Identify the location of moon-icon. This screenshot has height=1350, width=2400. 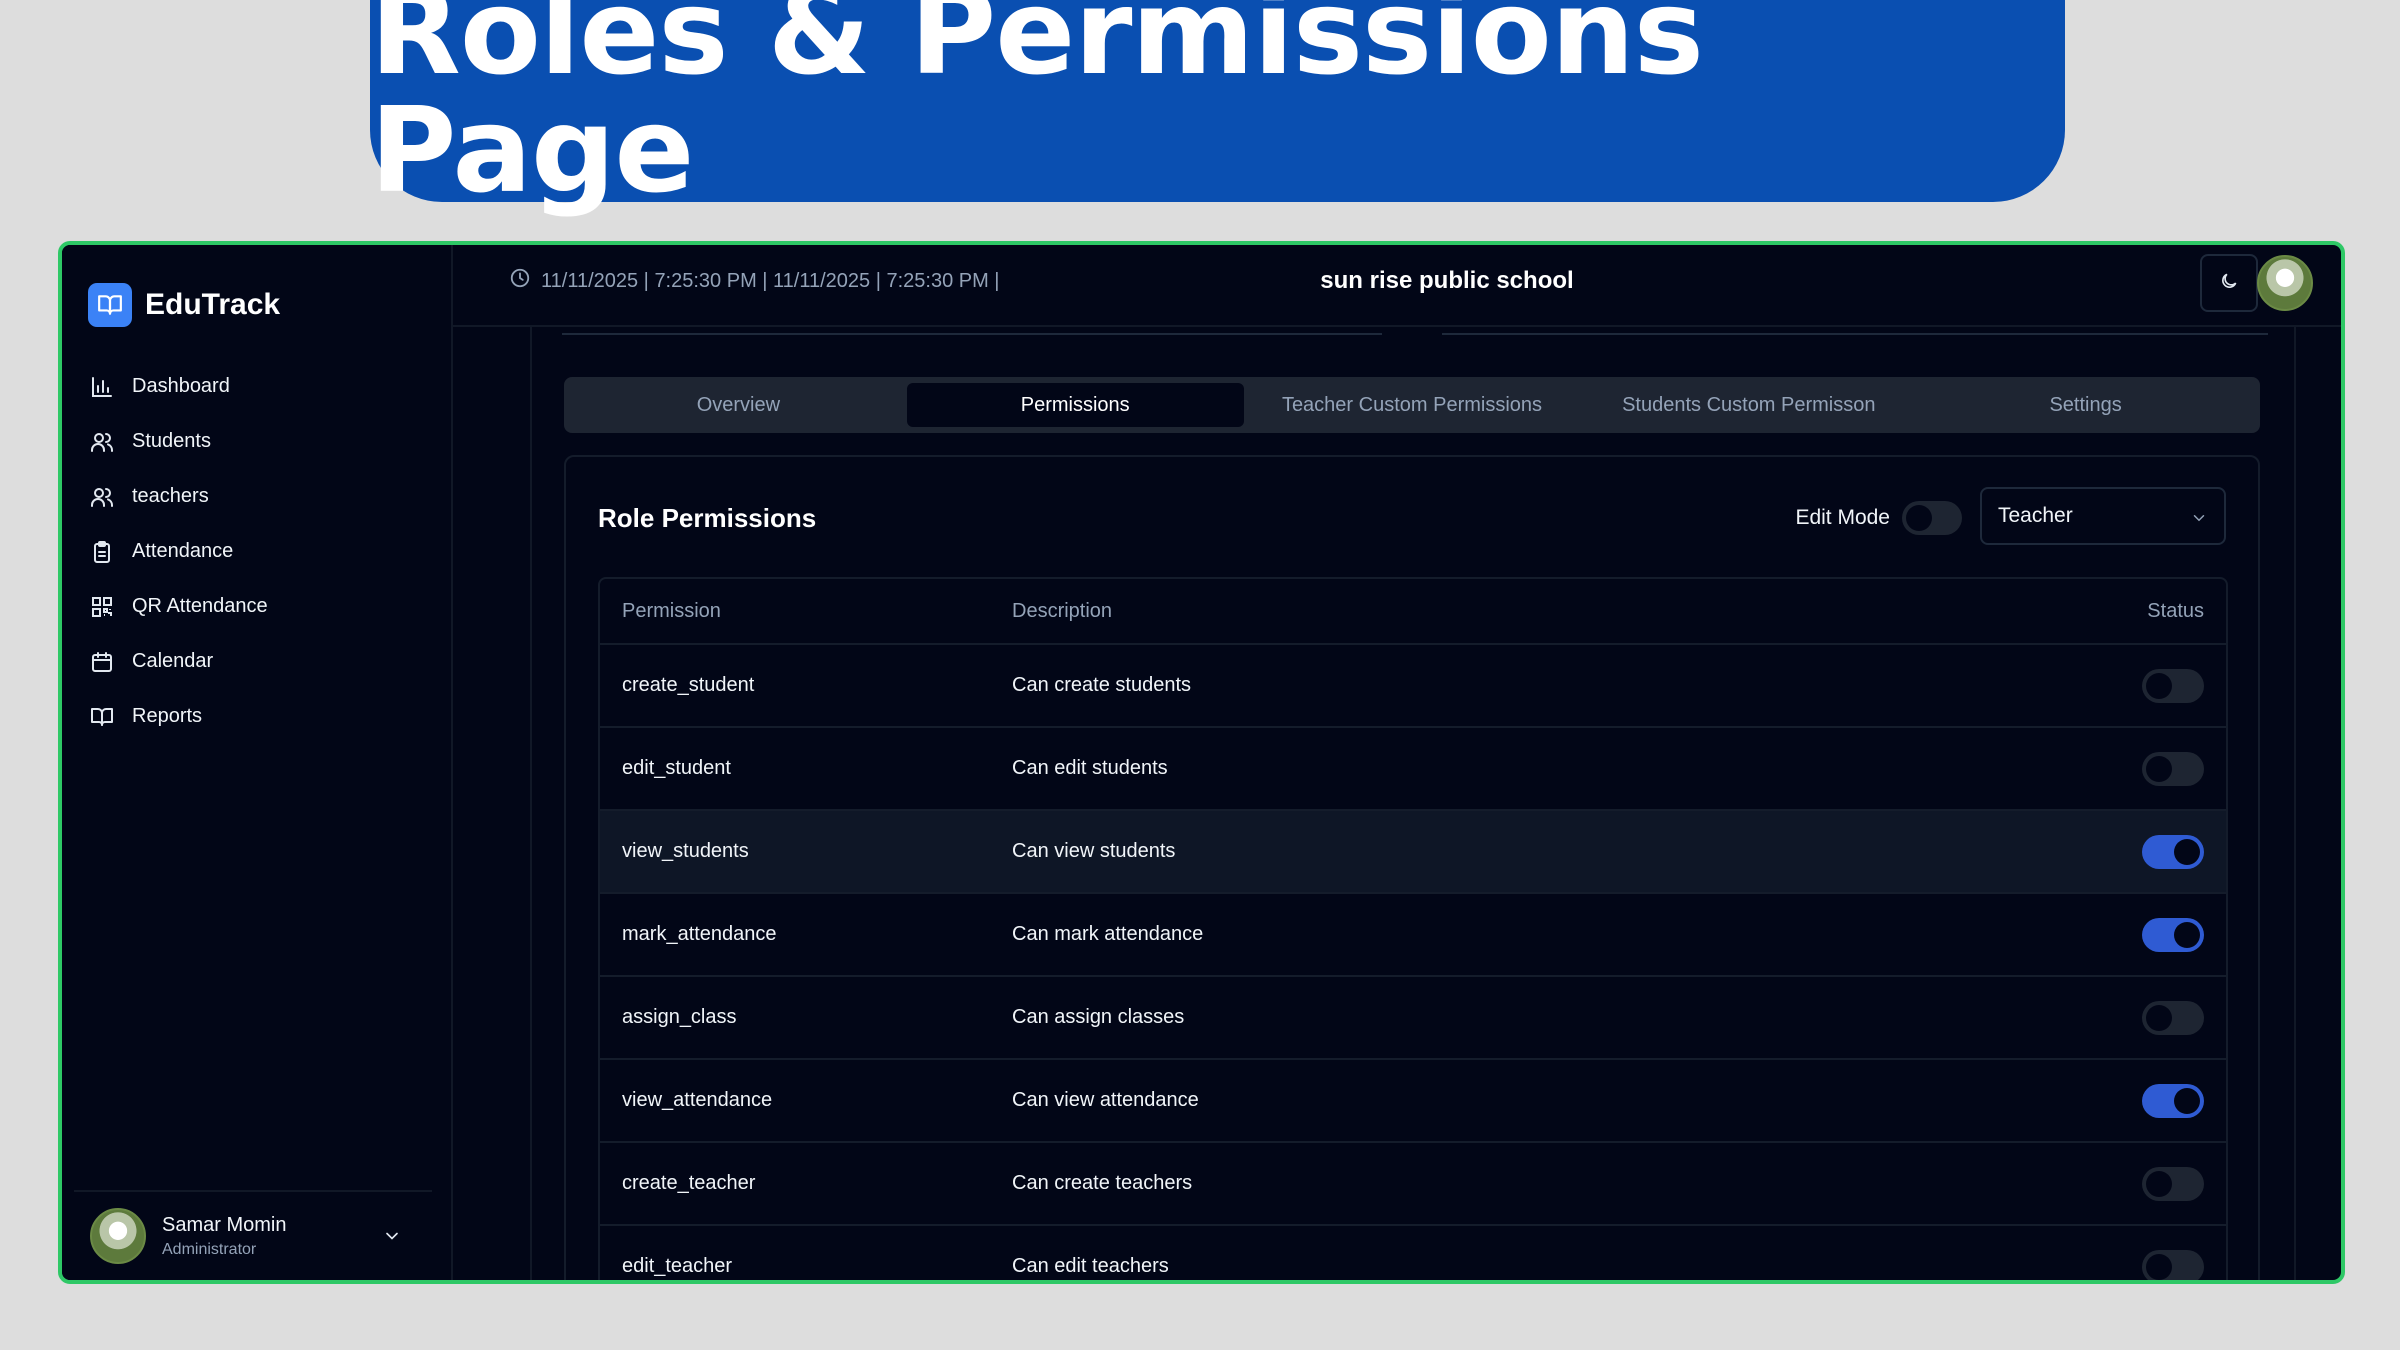
(2229, 283).